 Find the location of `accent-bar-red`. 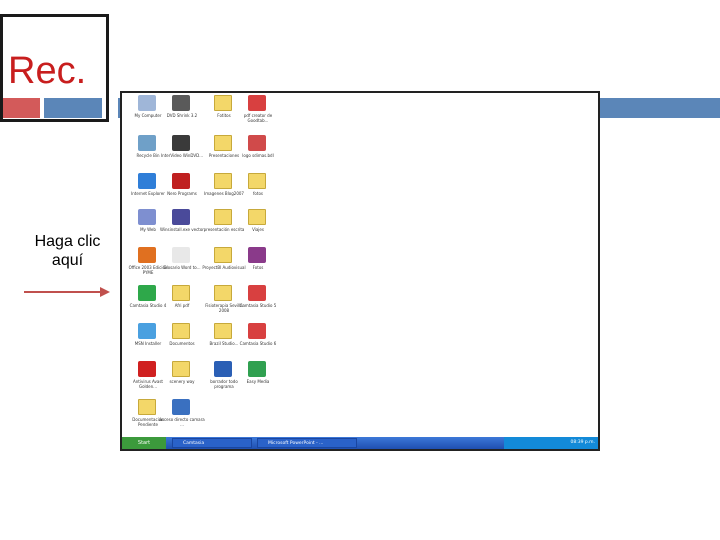

accent-bar-red is located at coordinates (21, 108).